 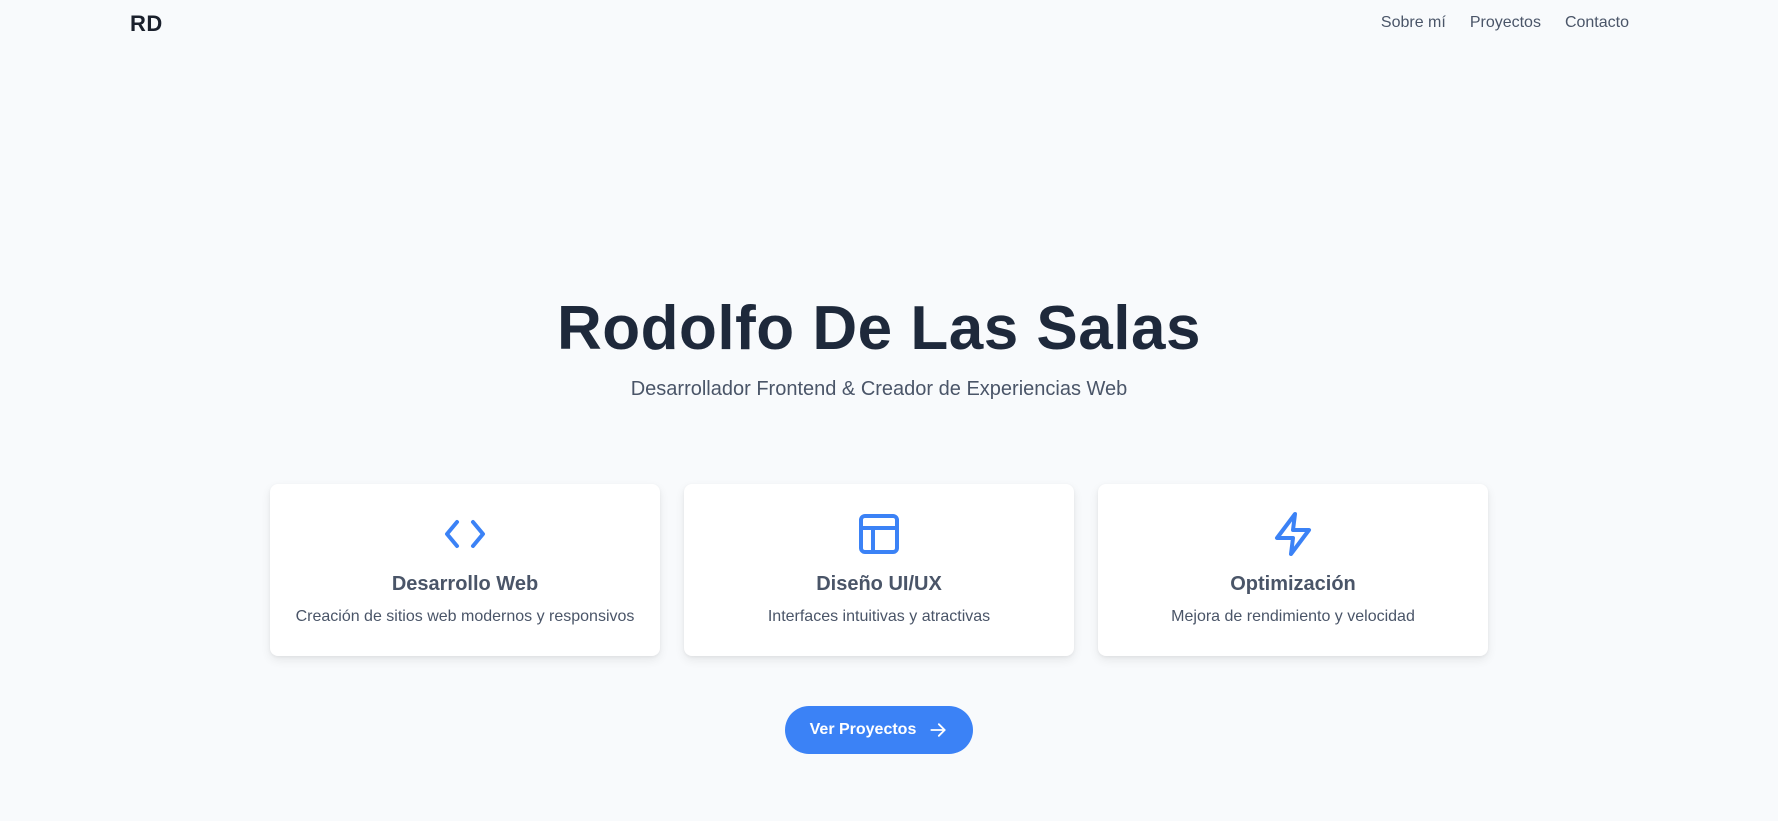 What do you see at coordinates (1293, 616) in the screenshot?
I see `card-description: Mejora de rendimiento y velocidad` at bounding box center [1293, 616].